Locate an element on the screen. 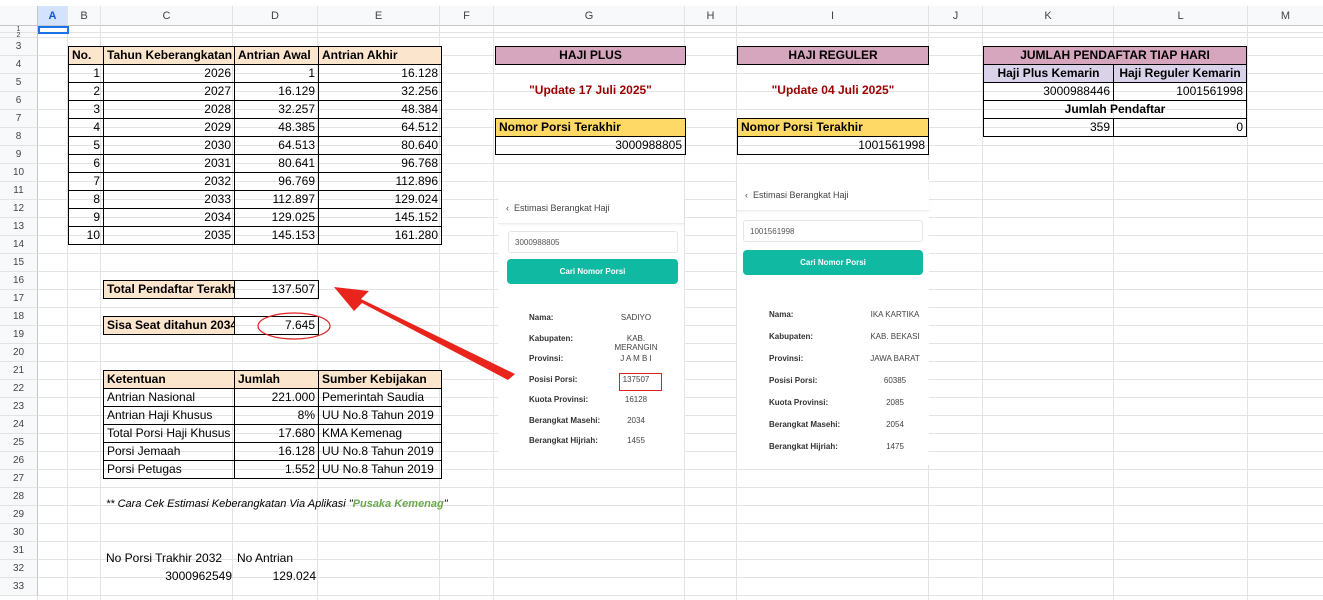 This screenshot has width=1323, height=600. row-header-10: 10 is located at coordinates (19, 173).